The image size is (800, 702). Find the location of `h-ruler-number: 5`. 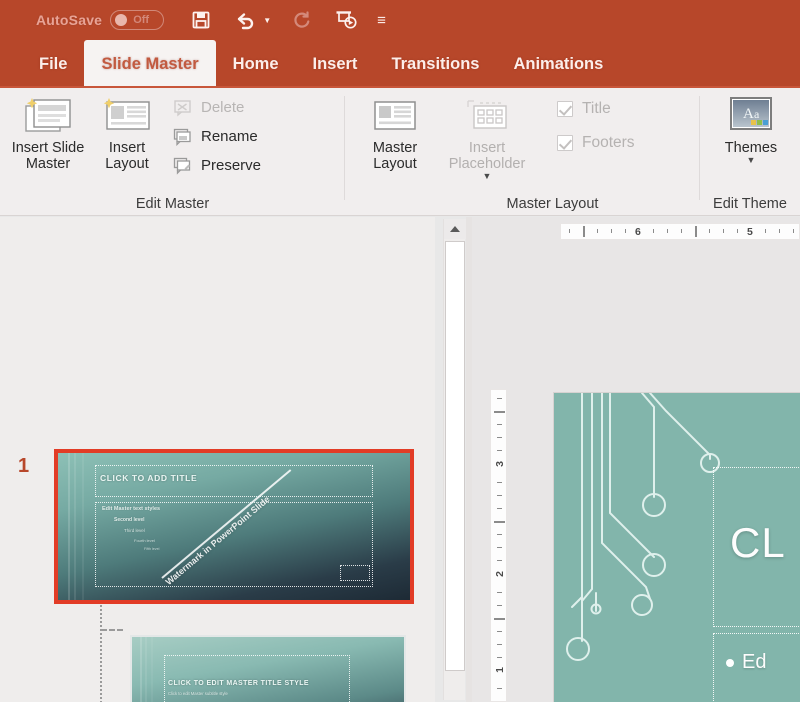

h-ruler-number: 5 is located at coordinates (750, 232).